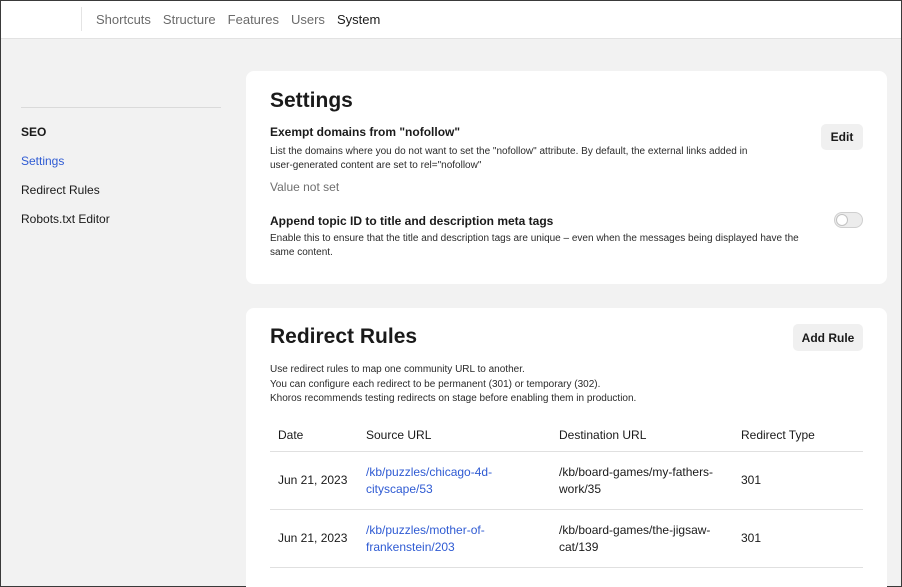  I want to click on row-source-link: /kb/puzzles/mother-of- frankenstein/203, so click(462, 539).